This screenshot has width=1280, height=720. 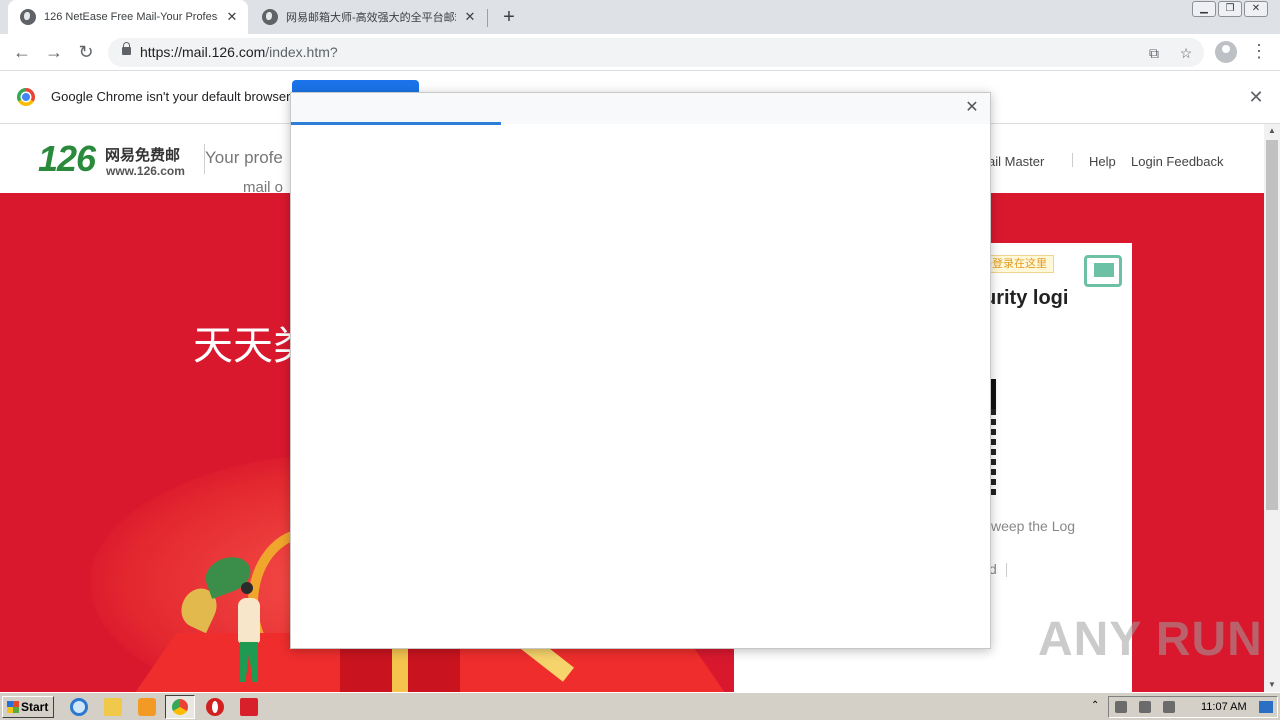 I want to click on qr-scan-hint: sweep the Log, so click(x=1030, y=526).